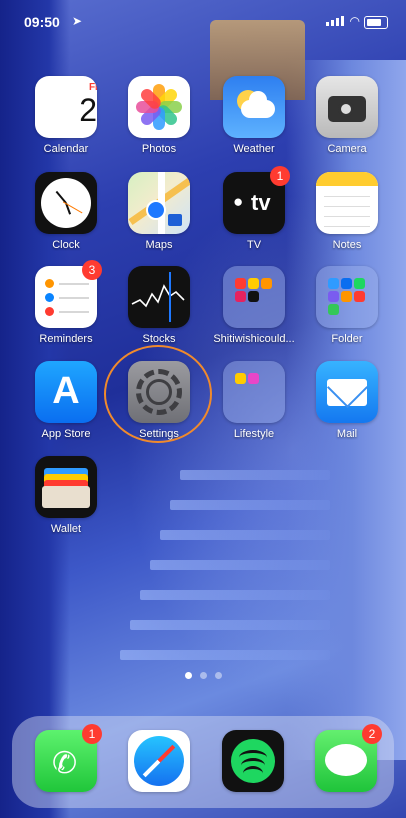 Image resolution: width=406 pixels, height=818 pixels. What do you see at coordinates (203, 762) in the screenshot?
I see `dock: 1 ✆ 2` at bounding box center [203, 762].